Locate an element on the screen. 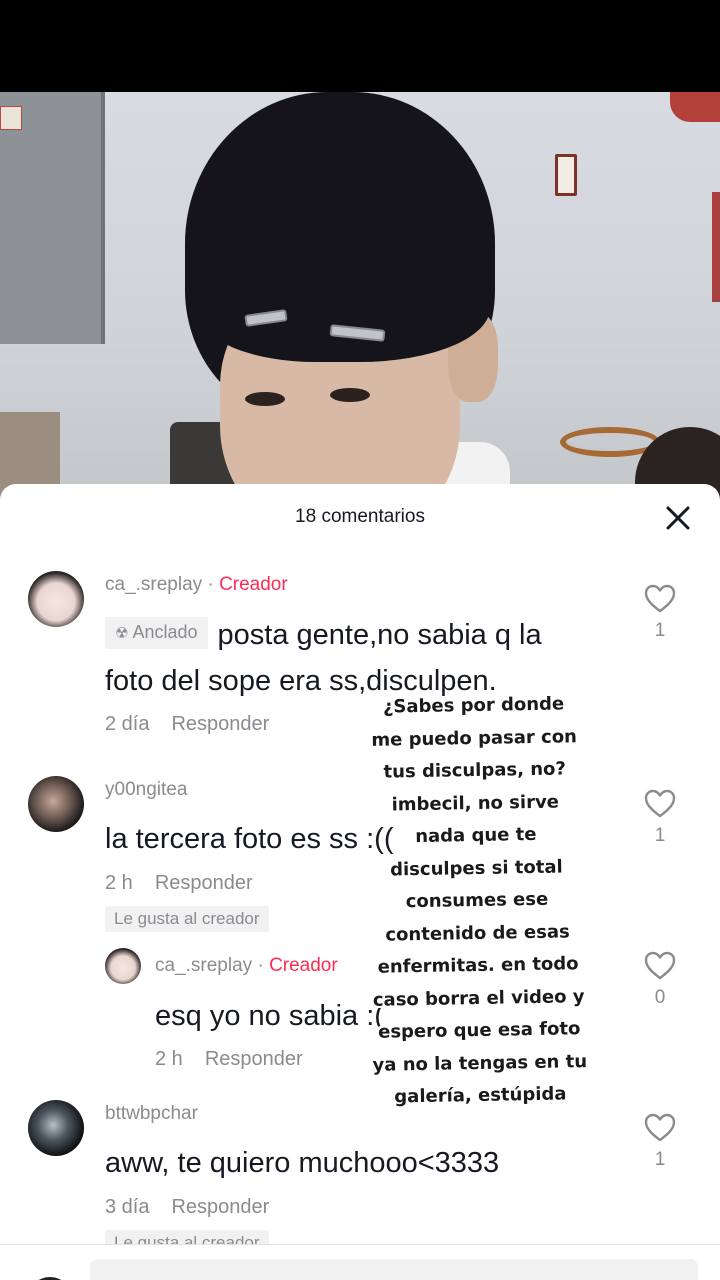 This screenshot has height=1280, width=720. username: bttwbpchar is located at coordinates (151, 1114).